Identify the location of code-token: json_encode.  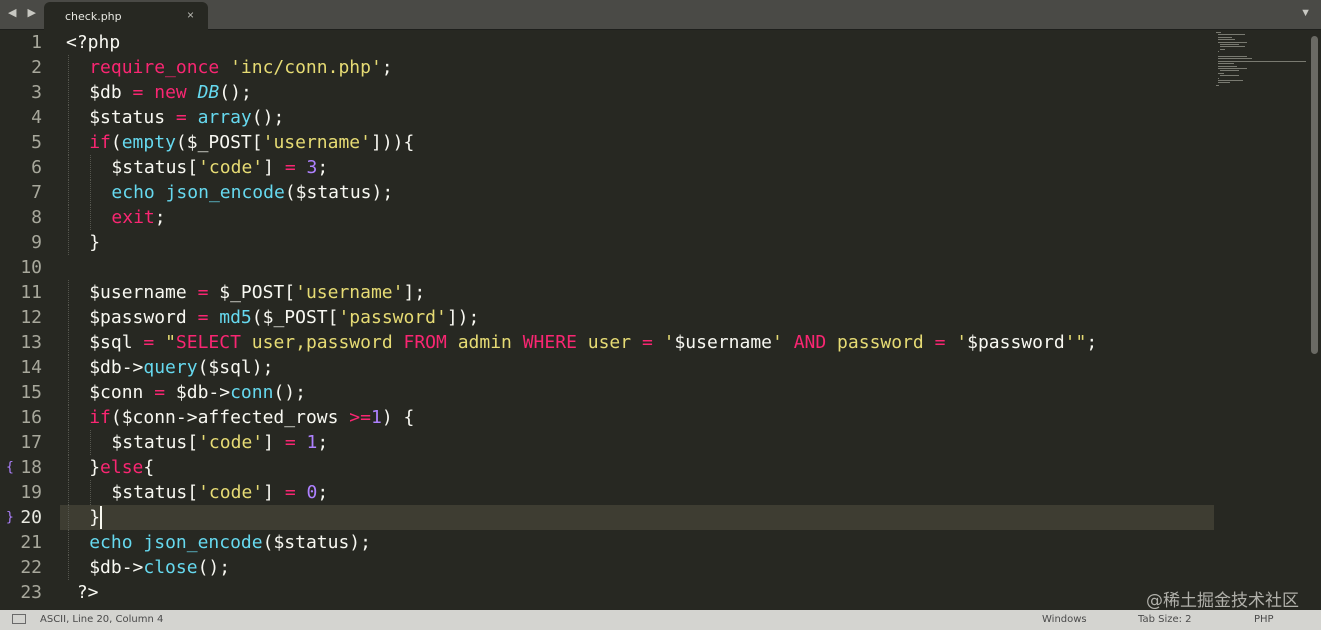
(225, 192).